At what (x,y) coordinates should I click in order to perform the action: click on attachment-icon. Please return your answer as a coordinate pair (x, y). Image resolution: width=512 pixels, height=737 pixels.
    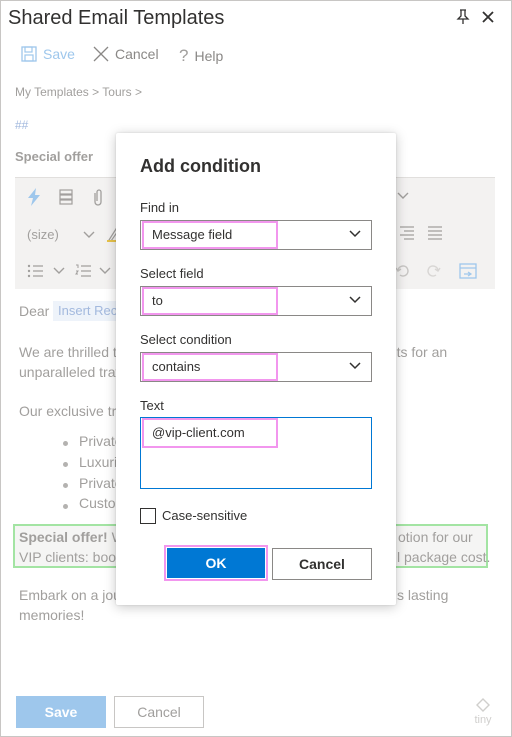
    Looking at the image, I should click on (98, 197).